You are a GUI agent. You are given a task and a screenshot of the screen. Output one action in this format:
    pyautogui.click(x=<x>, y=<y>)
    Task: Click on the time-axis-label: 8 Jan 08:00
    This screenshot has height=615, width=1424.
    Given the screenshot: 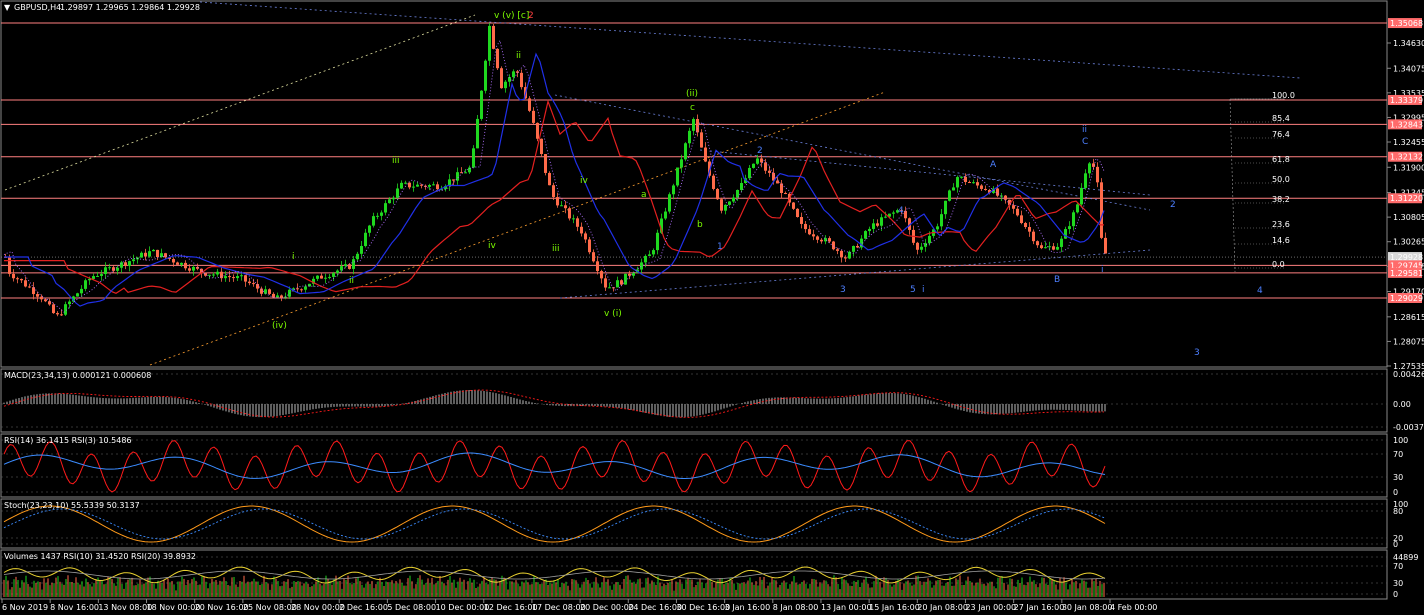 What is the action you would take?
    pyautogui.click(x=796, y=607)
    